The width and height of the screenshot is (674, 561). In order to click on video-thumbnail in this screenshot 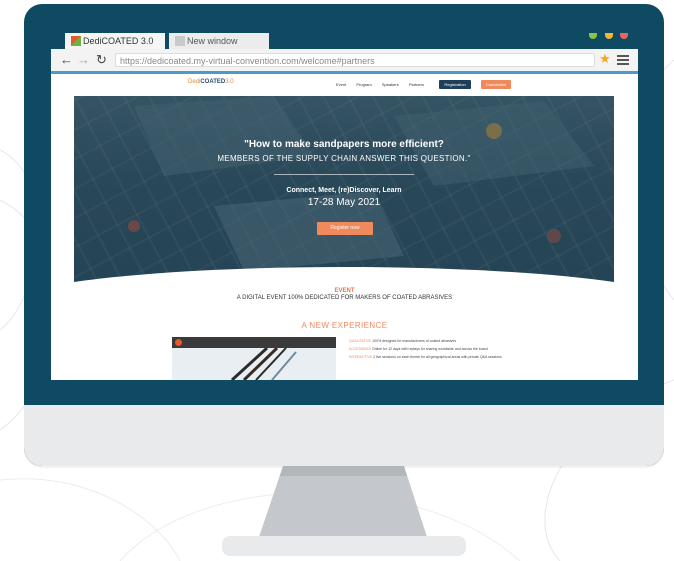, I will do `click(263, 364)`.